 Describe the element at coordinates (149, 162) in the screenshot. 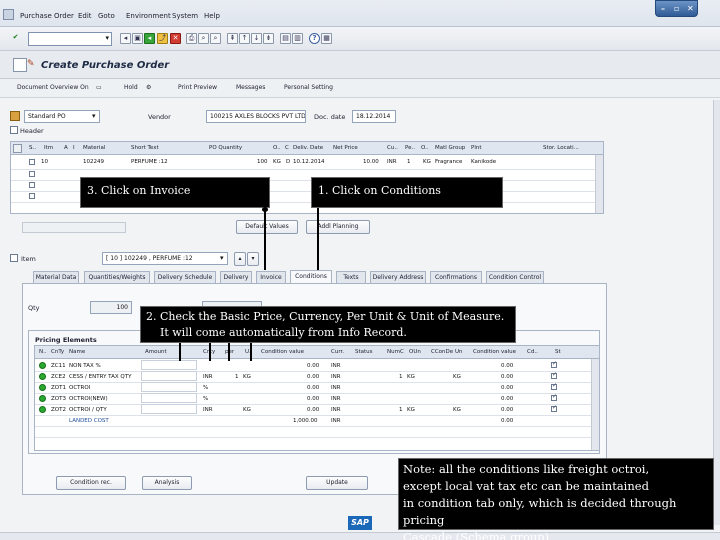

I see `cell-short-text: PERFUME :12` at that location.